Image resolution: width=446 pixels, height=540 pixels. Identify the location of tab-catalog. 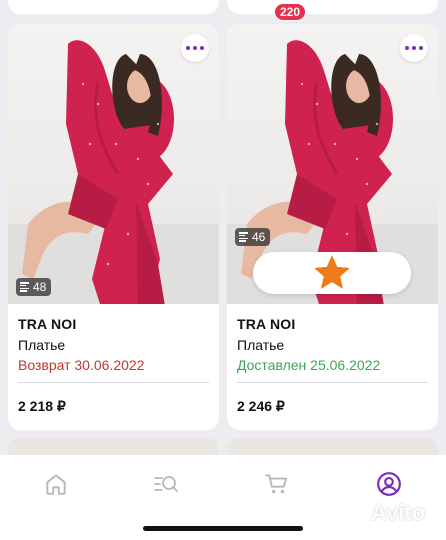
(166, 484).